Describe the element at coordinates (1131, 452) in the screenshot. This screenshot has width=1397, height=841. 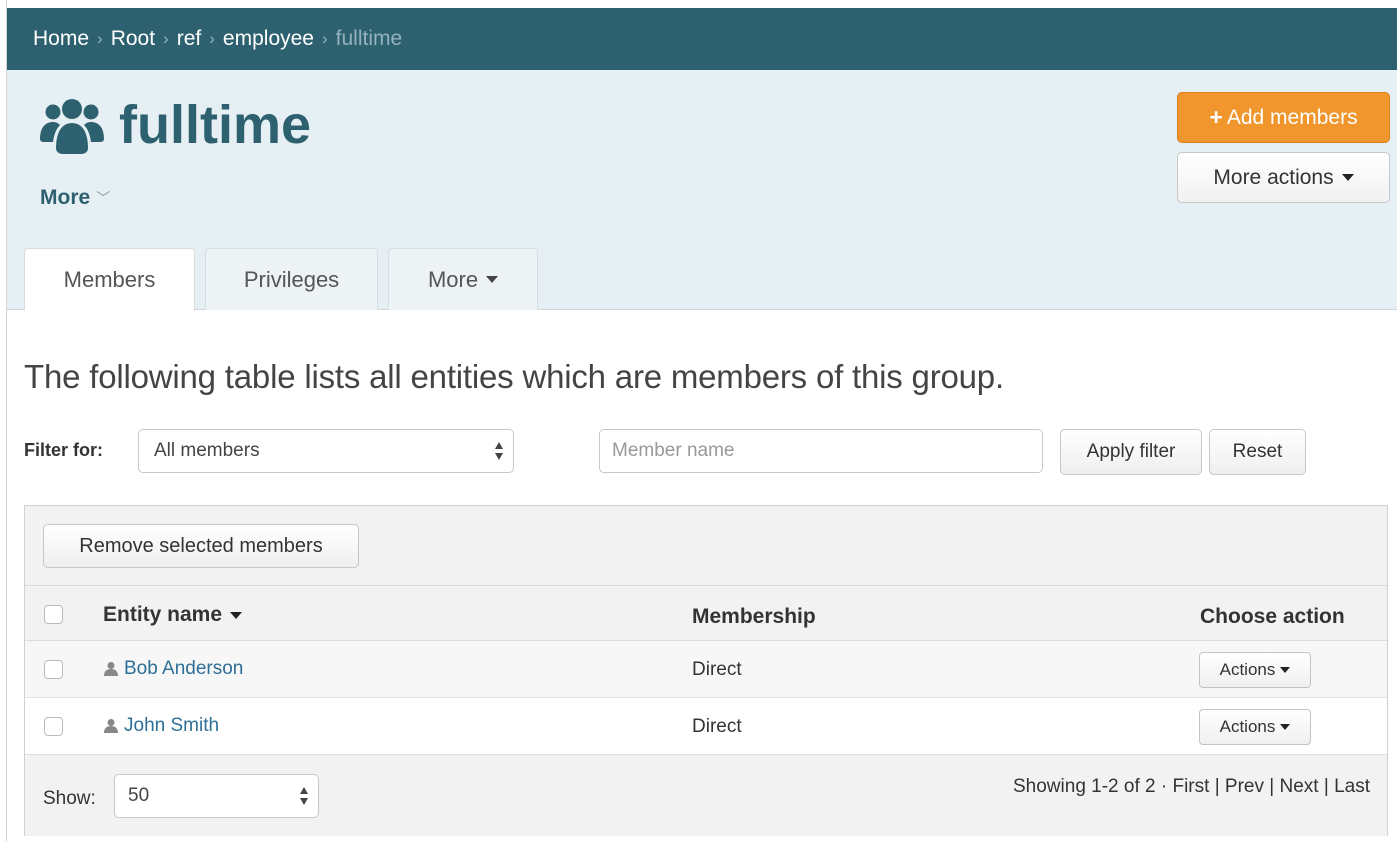
I see `apply-filter-button: Apply filter` at that location.